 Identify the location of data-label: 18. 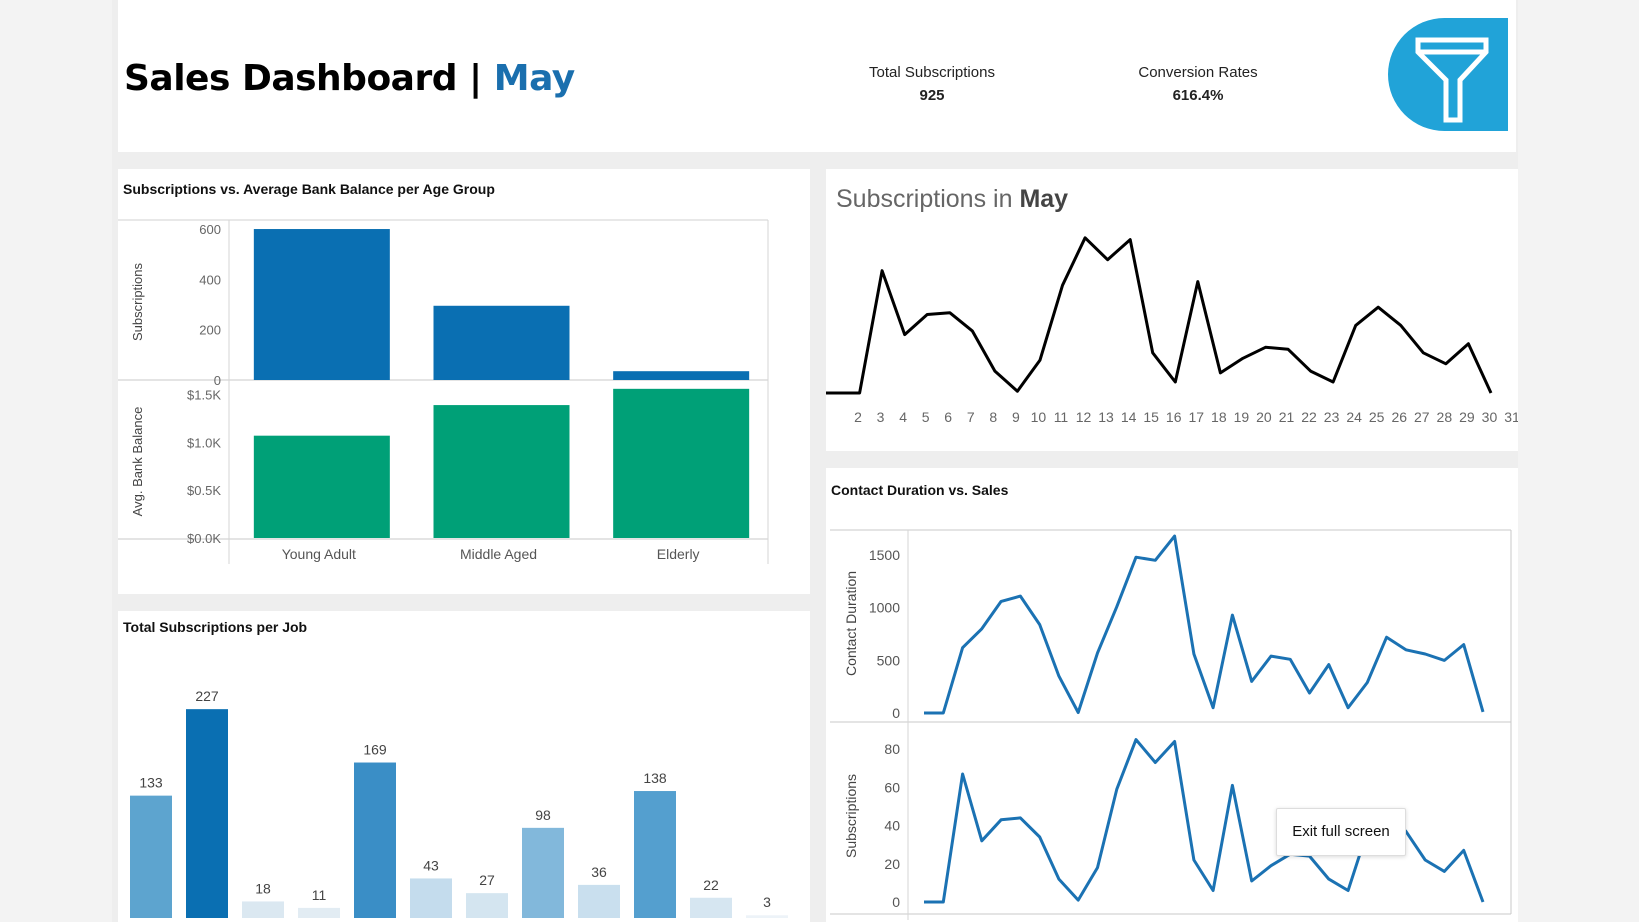
(263, 888).